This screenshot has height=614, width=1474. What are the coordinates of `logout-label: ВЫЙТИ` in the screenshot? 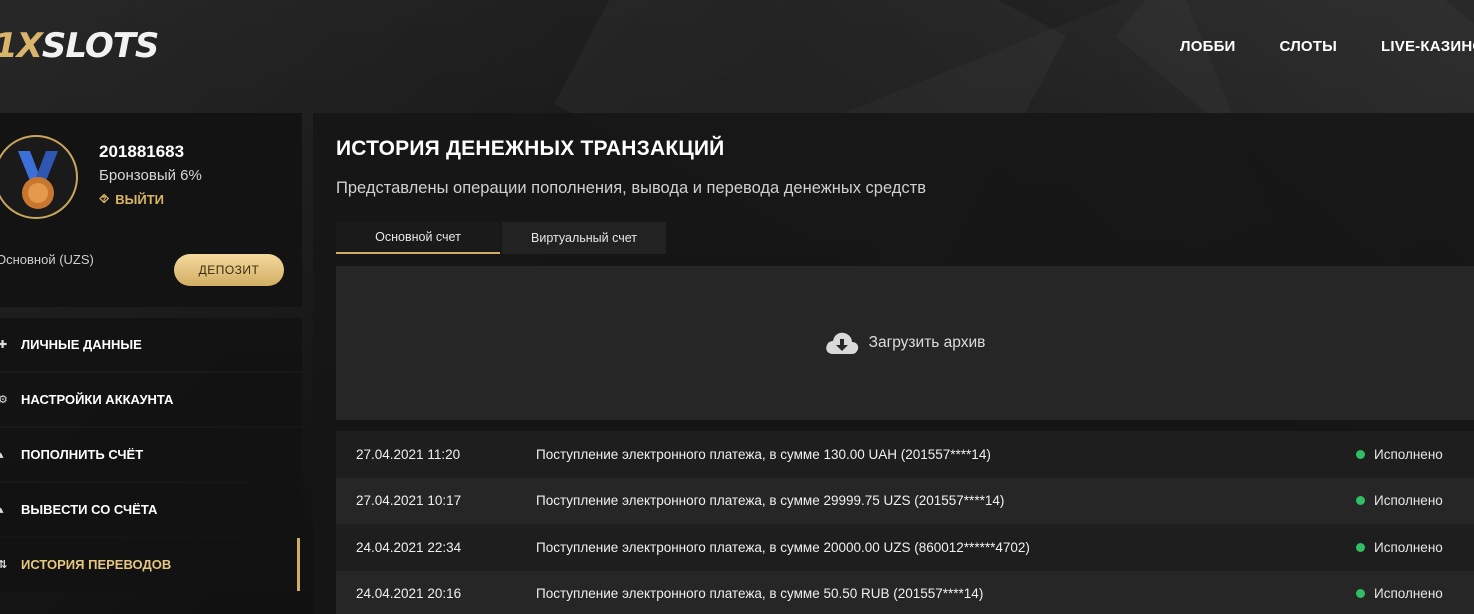 It's located at (140, 199).